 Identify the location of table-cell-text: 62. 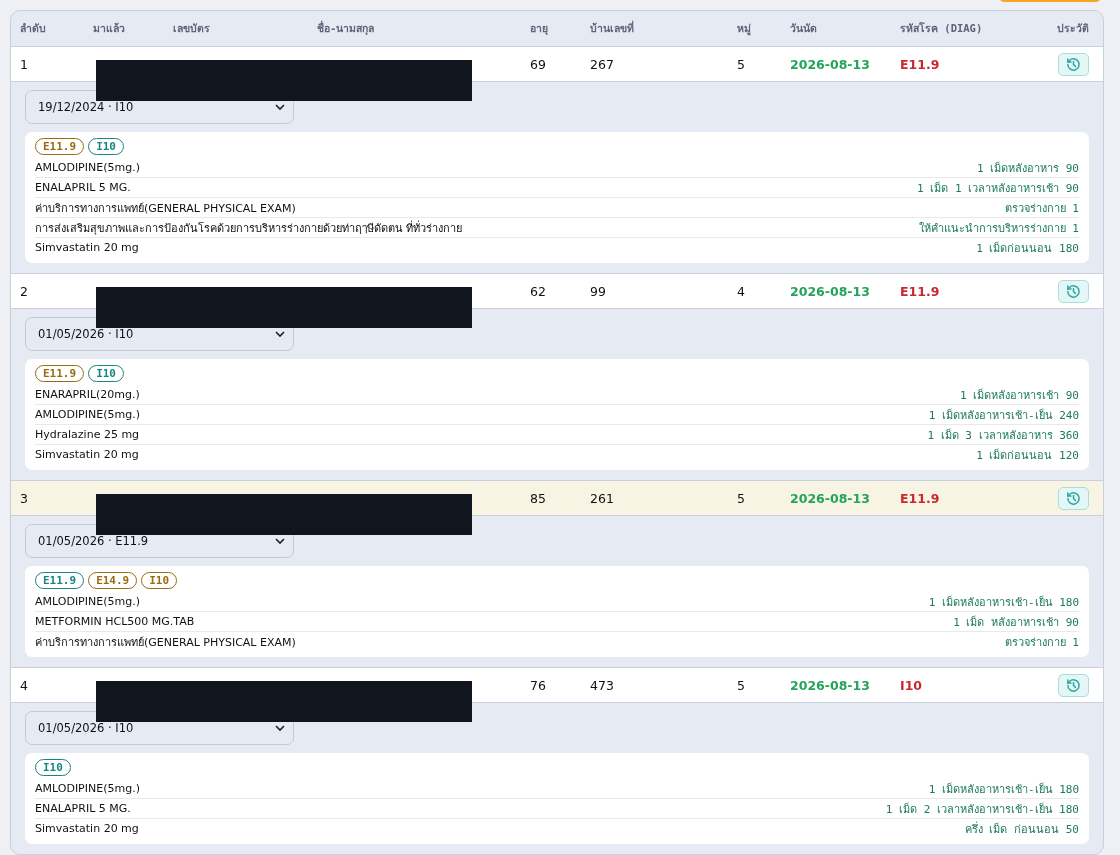
(538, 291).